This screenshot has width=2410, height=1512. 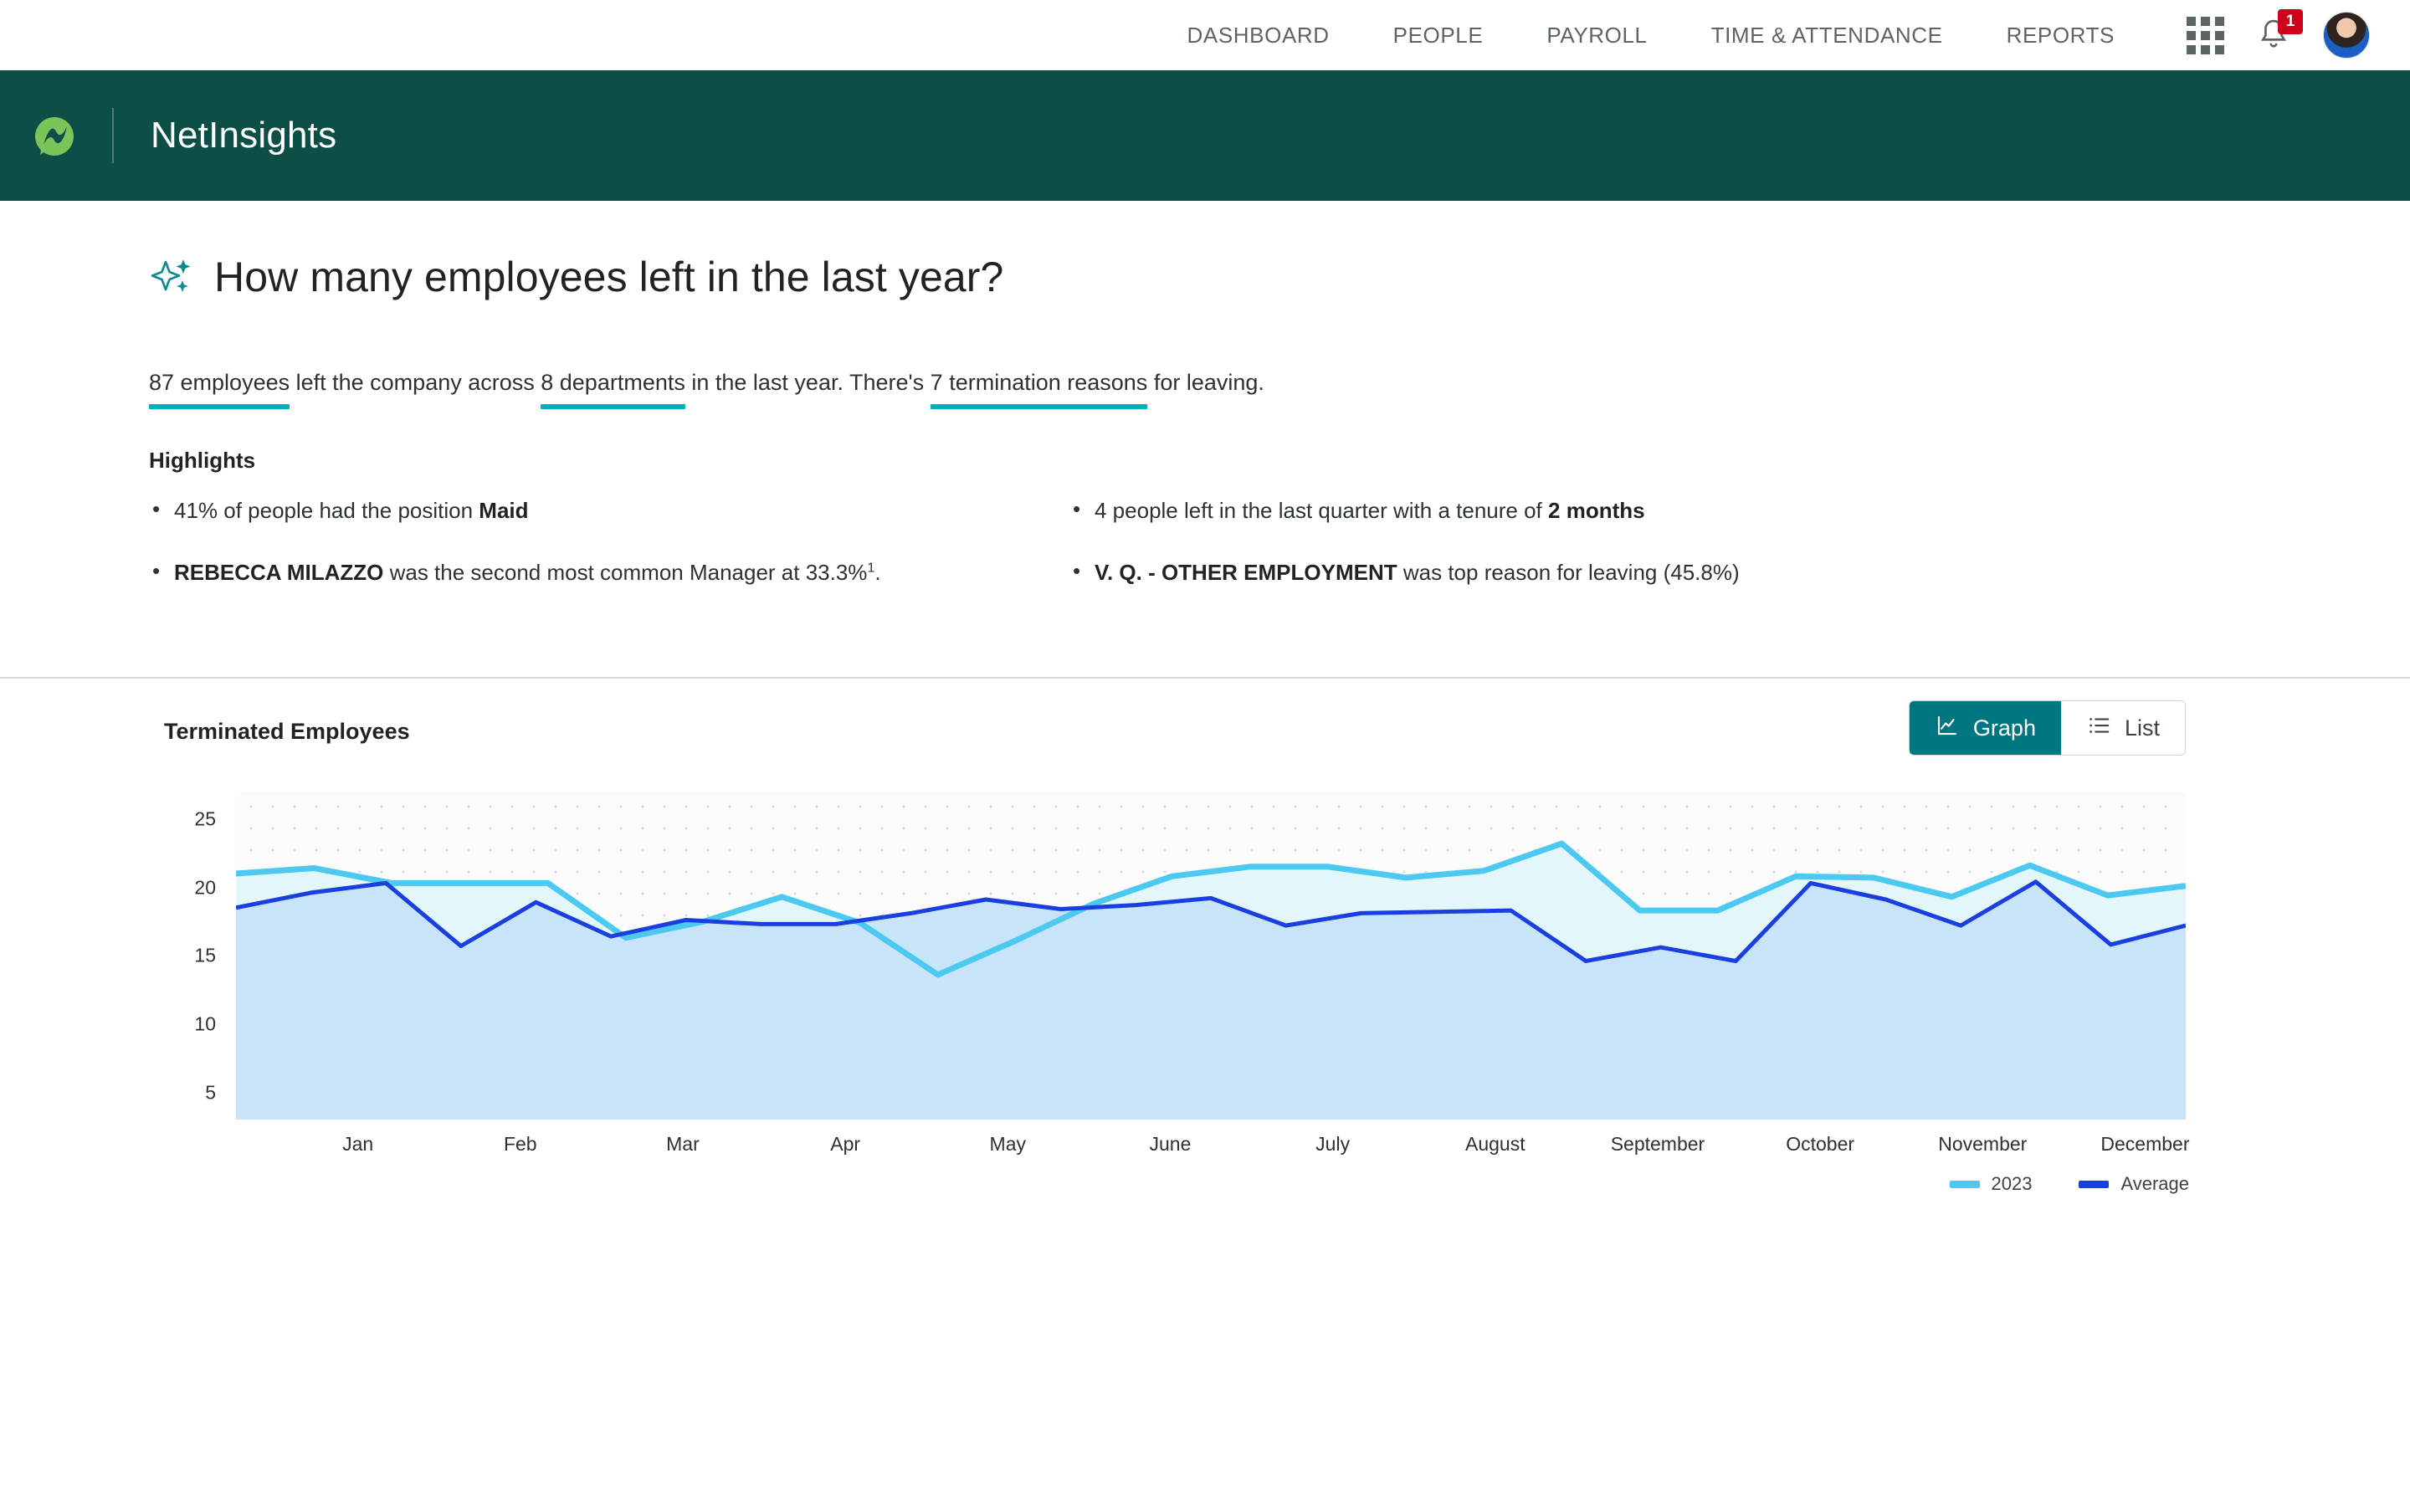 I want to click on x-axis-tick: September, so click(x=1657, y=1144).